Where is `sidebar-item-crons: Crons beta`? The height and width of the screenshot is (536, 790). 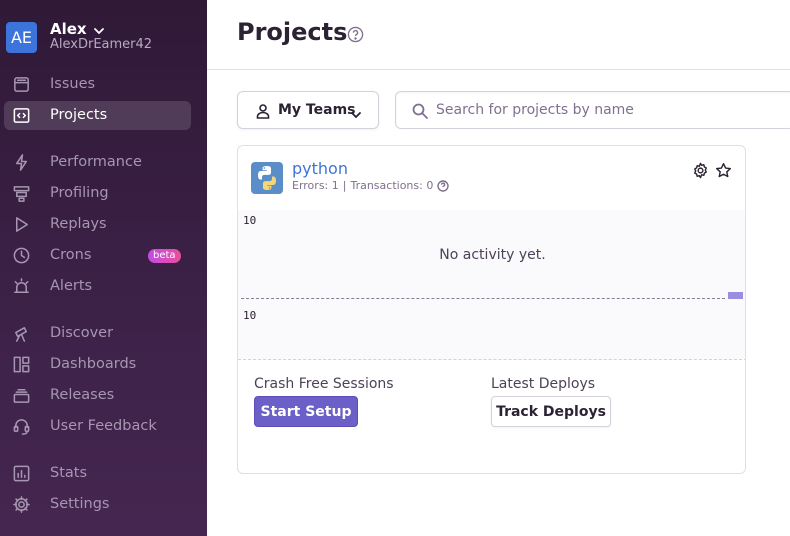
sidebar-item-crons: Crons beta is located at coordinates (97, 255).